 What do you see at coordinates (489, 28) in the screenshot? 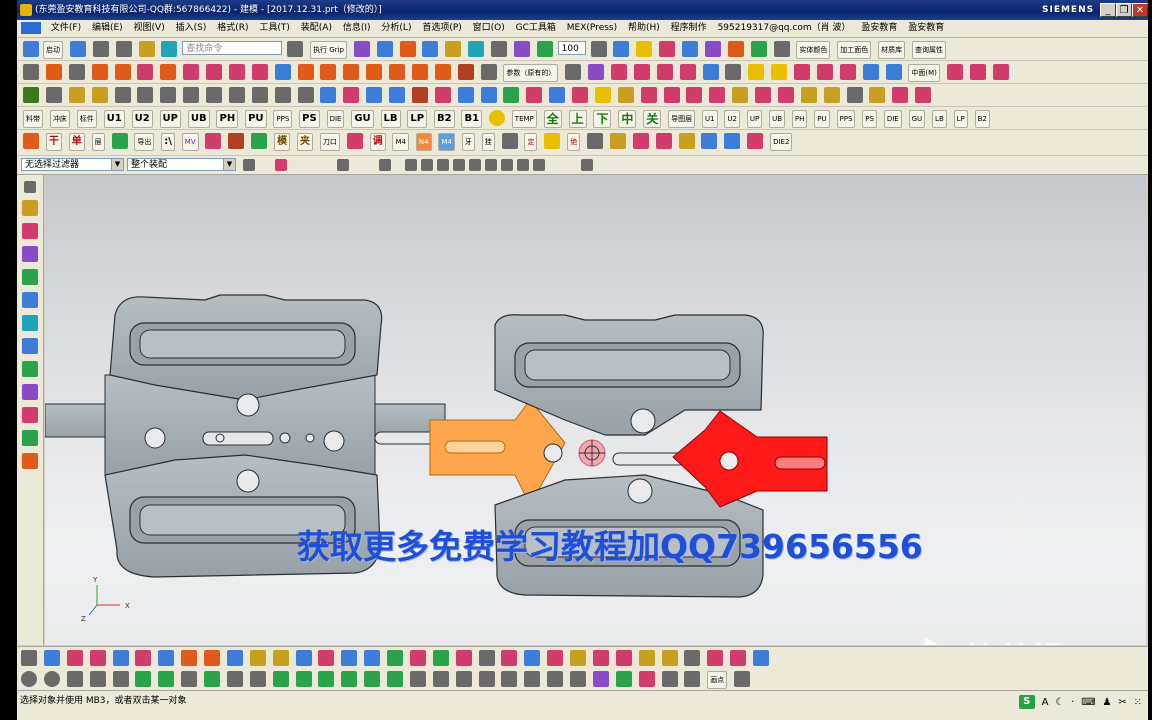
I see `menu-window: 窗口(O)` at bounding box center [489, 28].